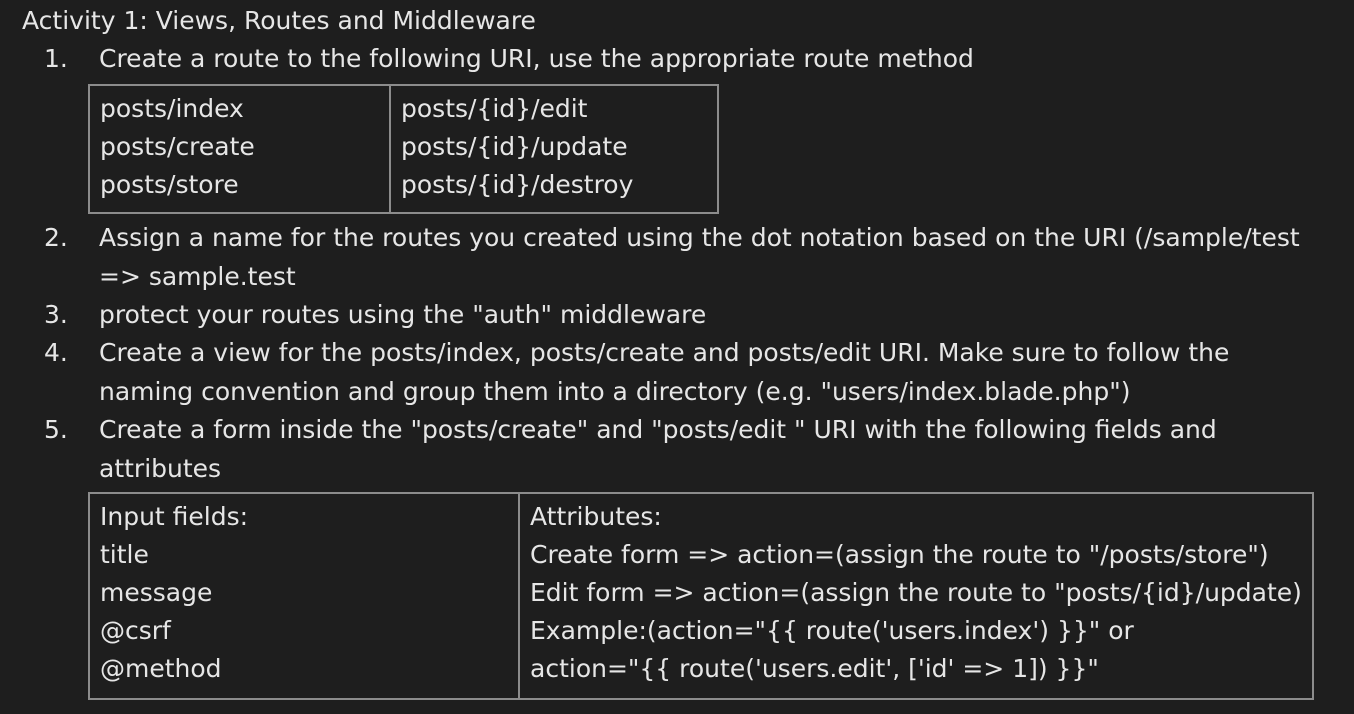  I want to click on list-number: 5., so click(56, 429).